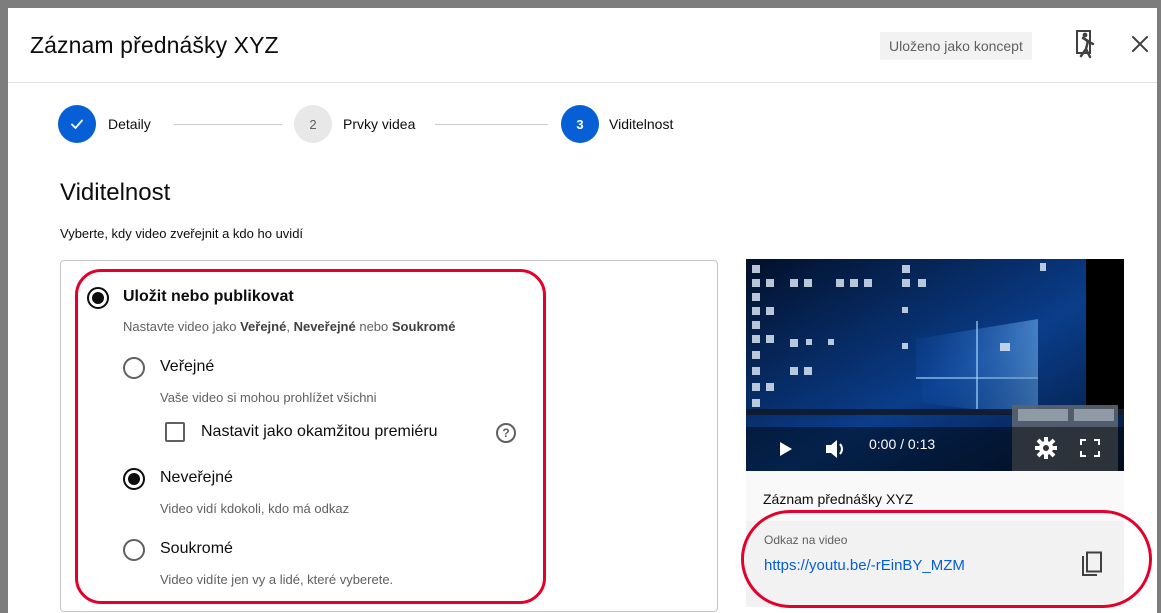 This screenshot has height=613, width=1161. Describe the element at coordinates (129, 124) in the screenshot. I see `step-details-label: Detaily` at that location.